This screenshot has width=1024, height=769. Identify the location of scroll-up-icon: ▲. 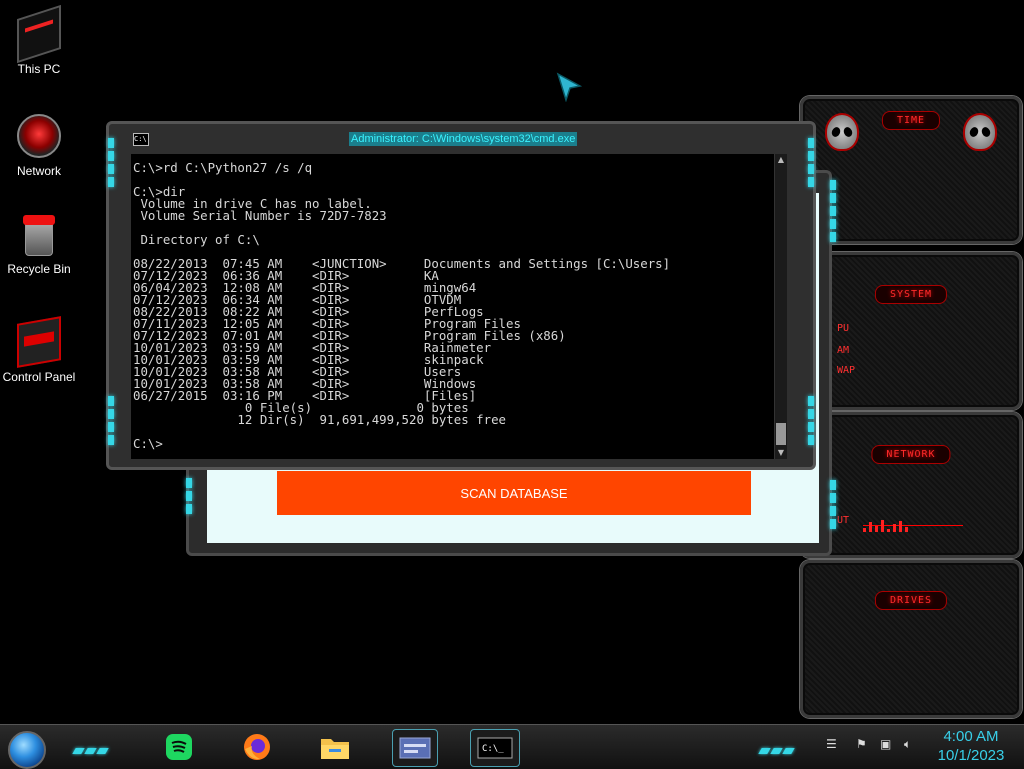
(781, 160).